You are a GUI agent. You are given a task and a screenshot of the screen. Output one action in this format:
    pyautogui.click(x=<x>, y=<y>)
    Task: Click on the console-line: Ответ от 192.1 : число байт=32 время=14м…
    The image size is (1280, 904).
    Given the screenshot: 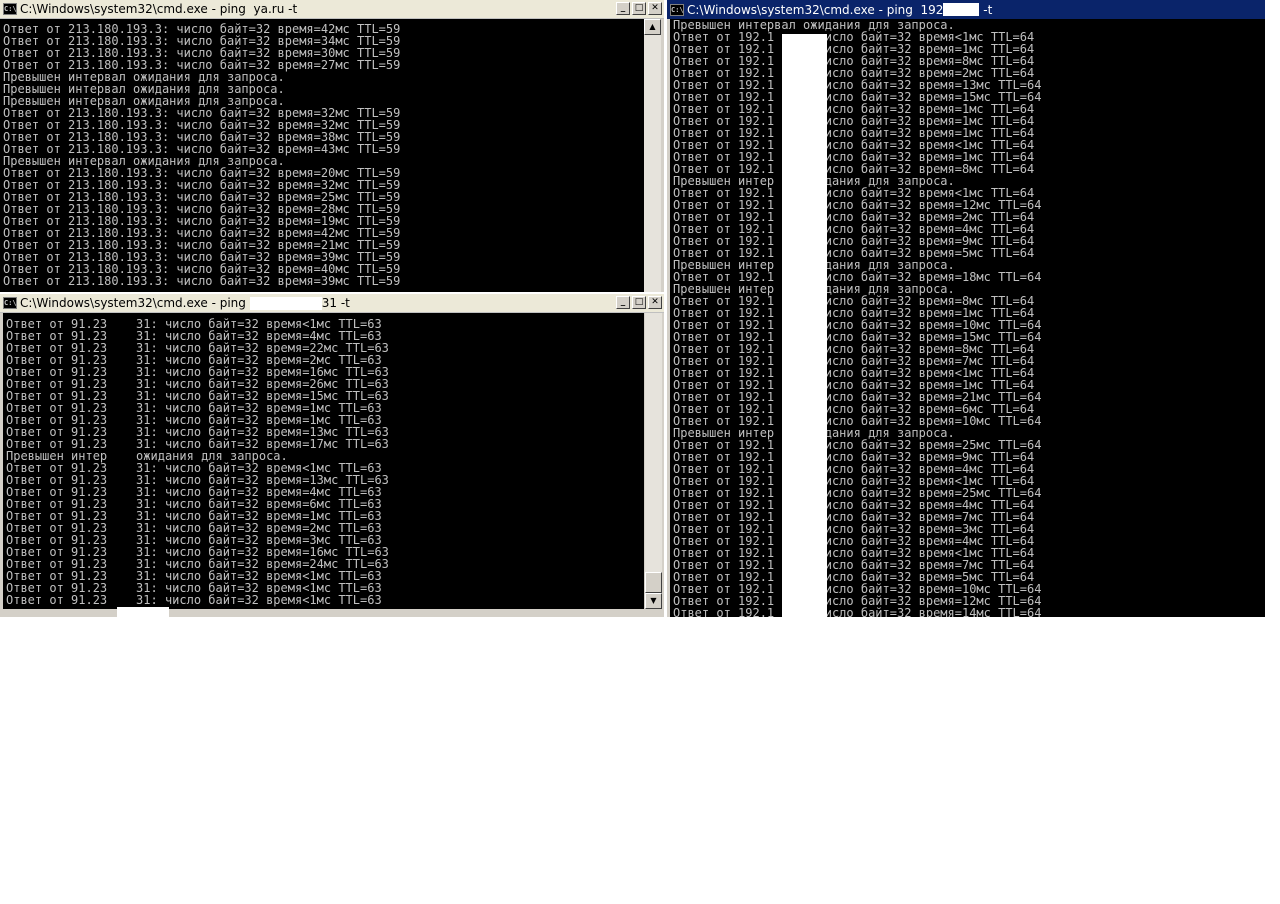 What is the action you would take?
    pyautogui.click(x=857, y=611)
    